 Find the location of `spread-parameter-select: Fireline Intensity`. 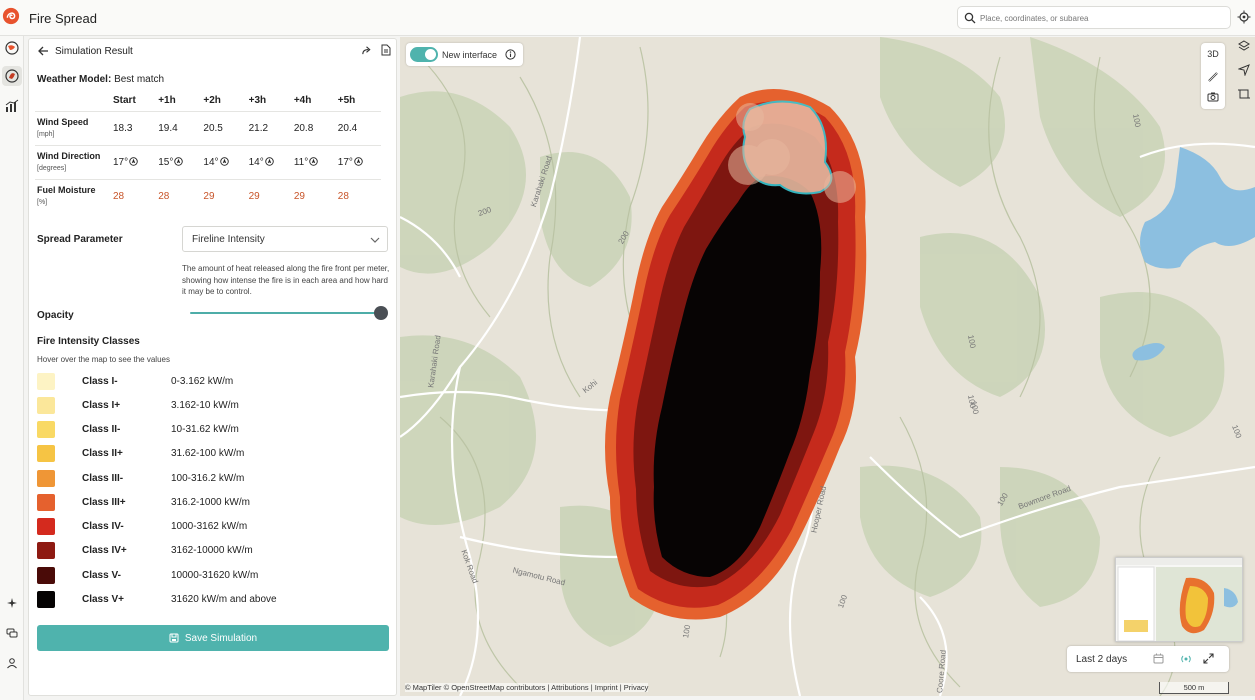

spread-parameter-select: Fireline Intensity is located at coordinates (285, 239).